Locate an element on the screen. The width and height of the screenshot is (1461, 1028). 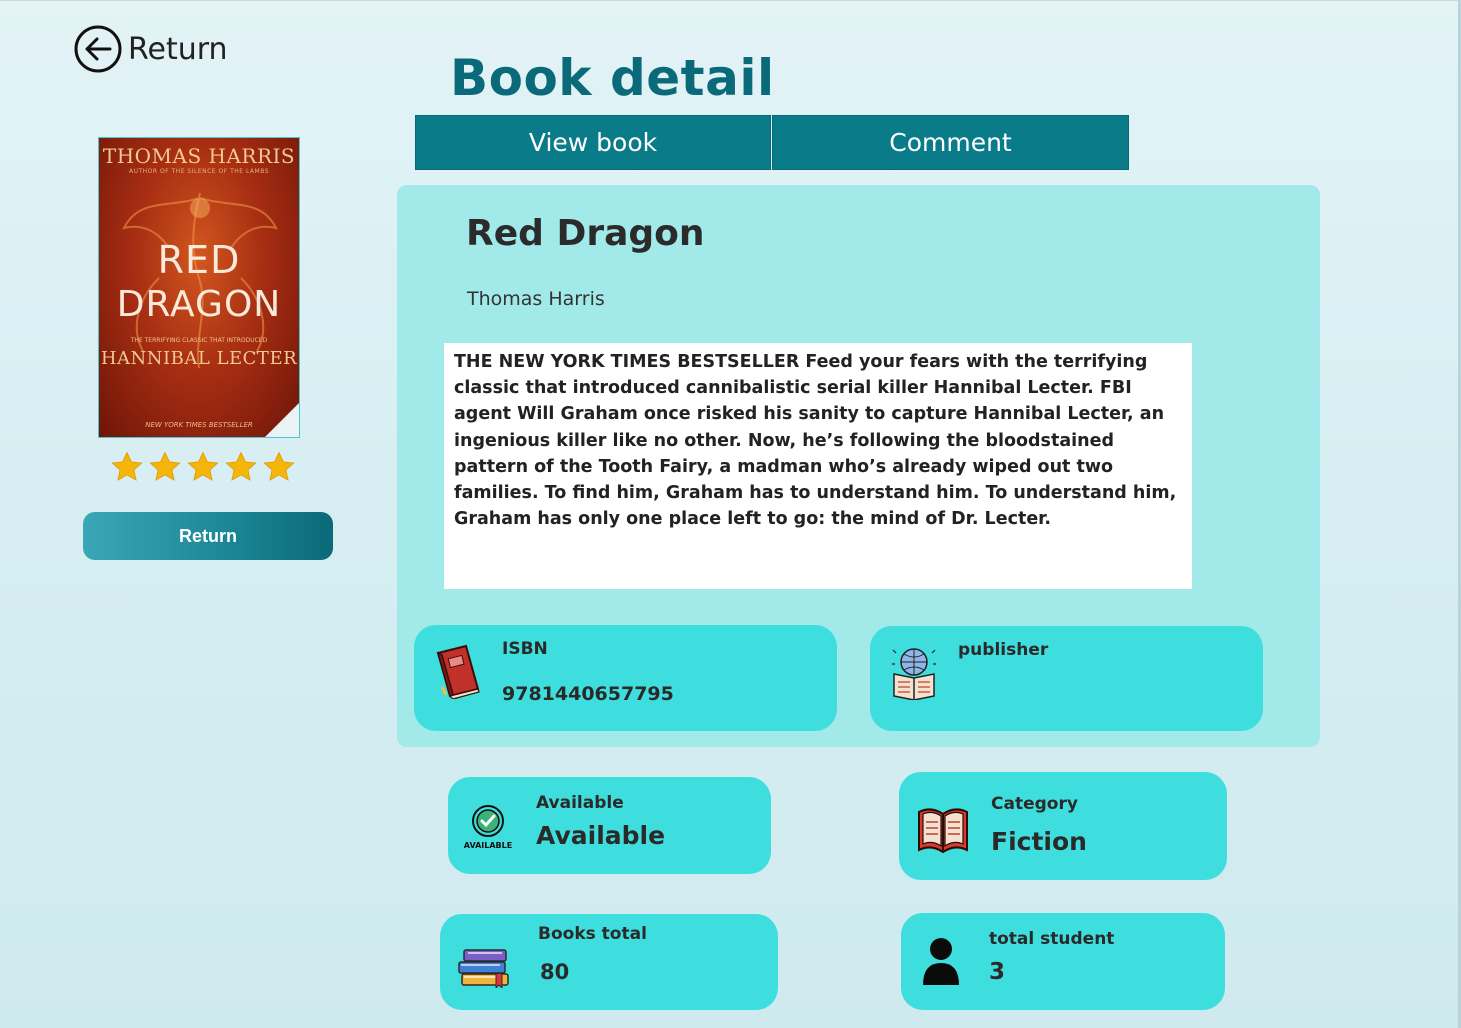
book-title: Red Dragon is located at coordinates (585, 233).